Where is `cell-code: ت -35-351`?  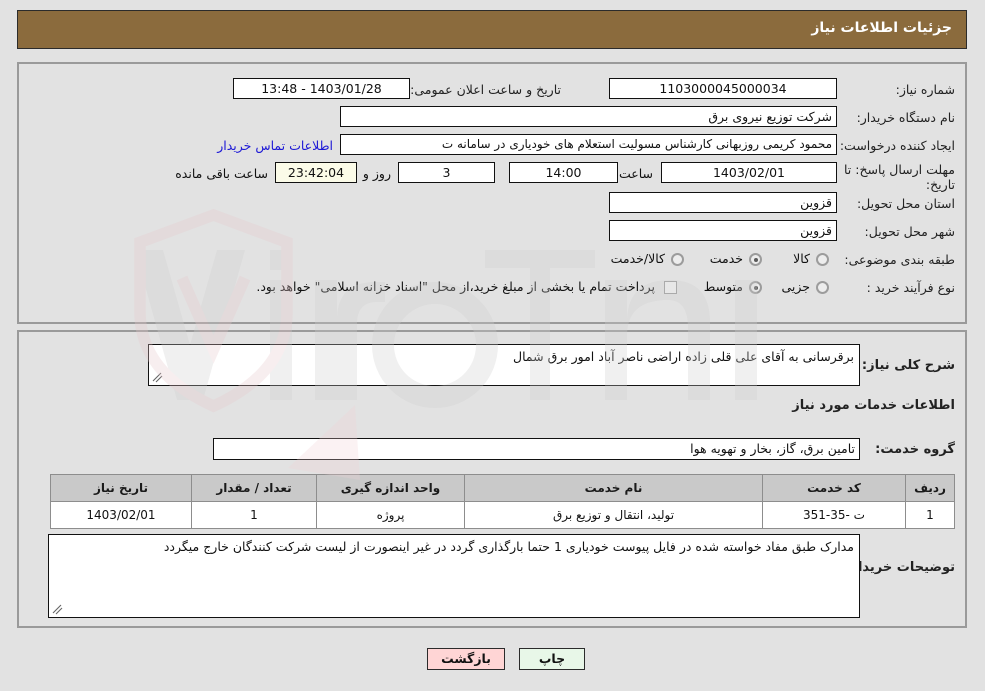
cell-code: ت -35-351 is located at coordinates (834, 515).